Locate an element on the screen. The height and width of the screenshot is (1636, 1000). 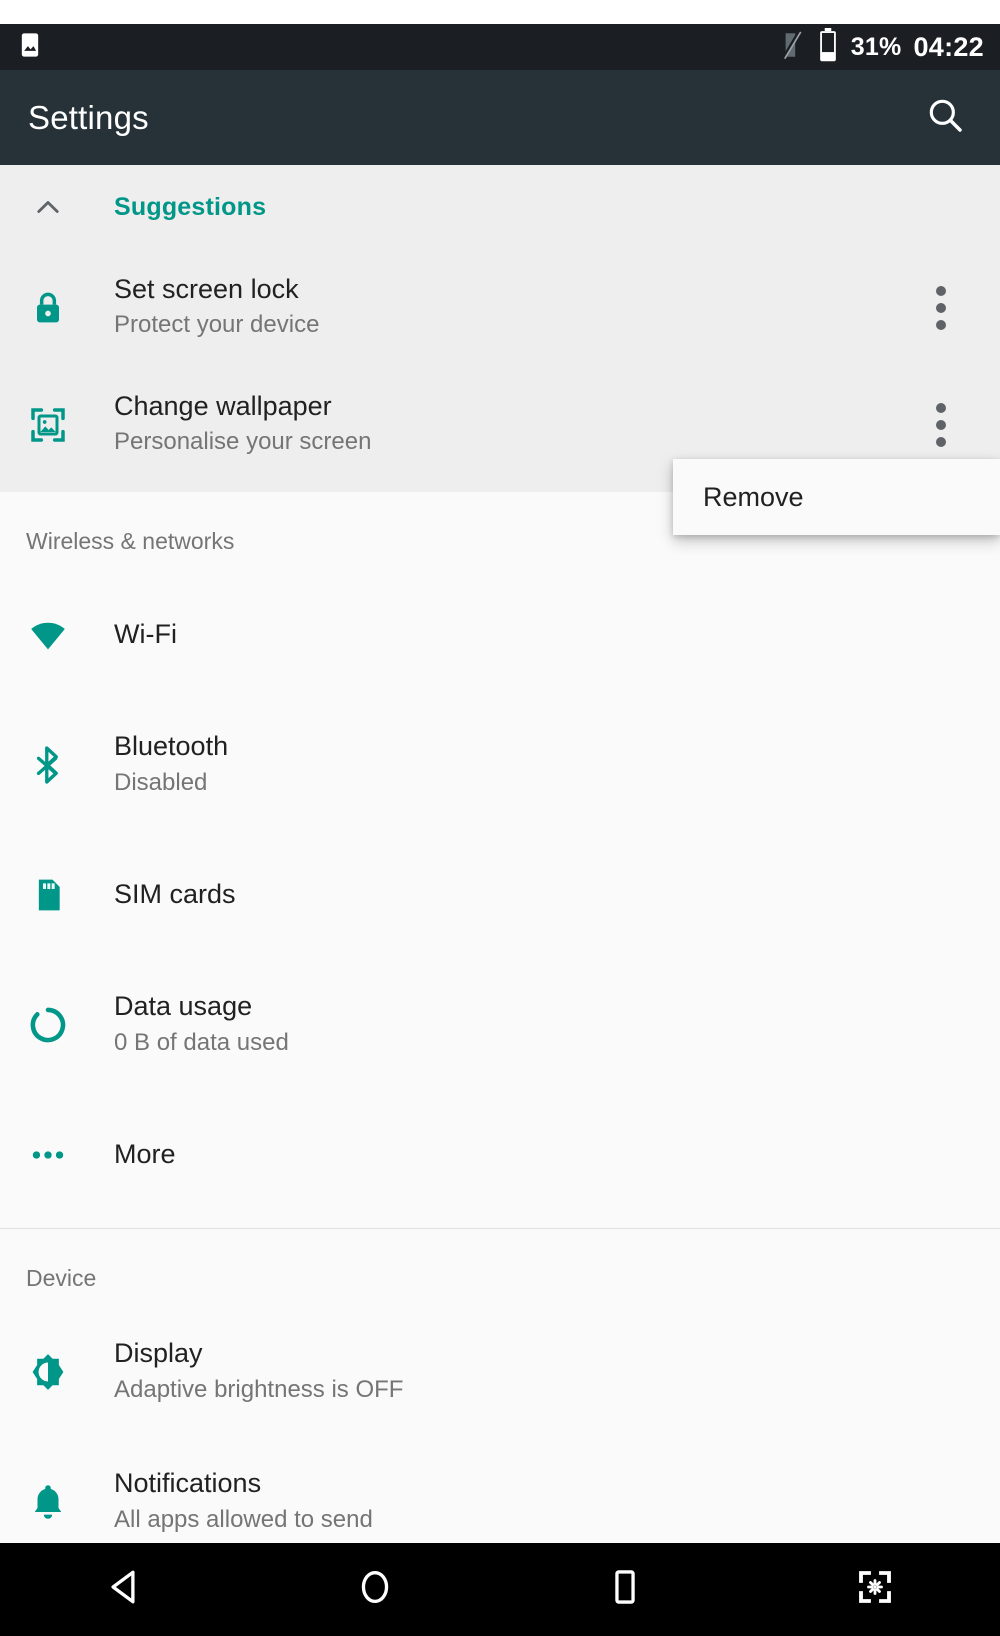
wifi-icon is located at coordinates (48, 635).